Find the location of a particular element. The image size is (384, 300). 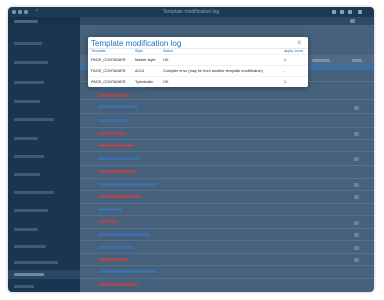

cell-style: Master style is located at coordinates (145, 60).